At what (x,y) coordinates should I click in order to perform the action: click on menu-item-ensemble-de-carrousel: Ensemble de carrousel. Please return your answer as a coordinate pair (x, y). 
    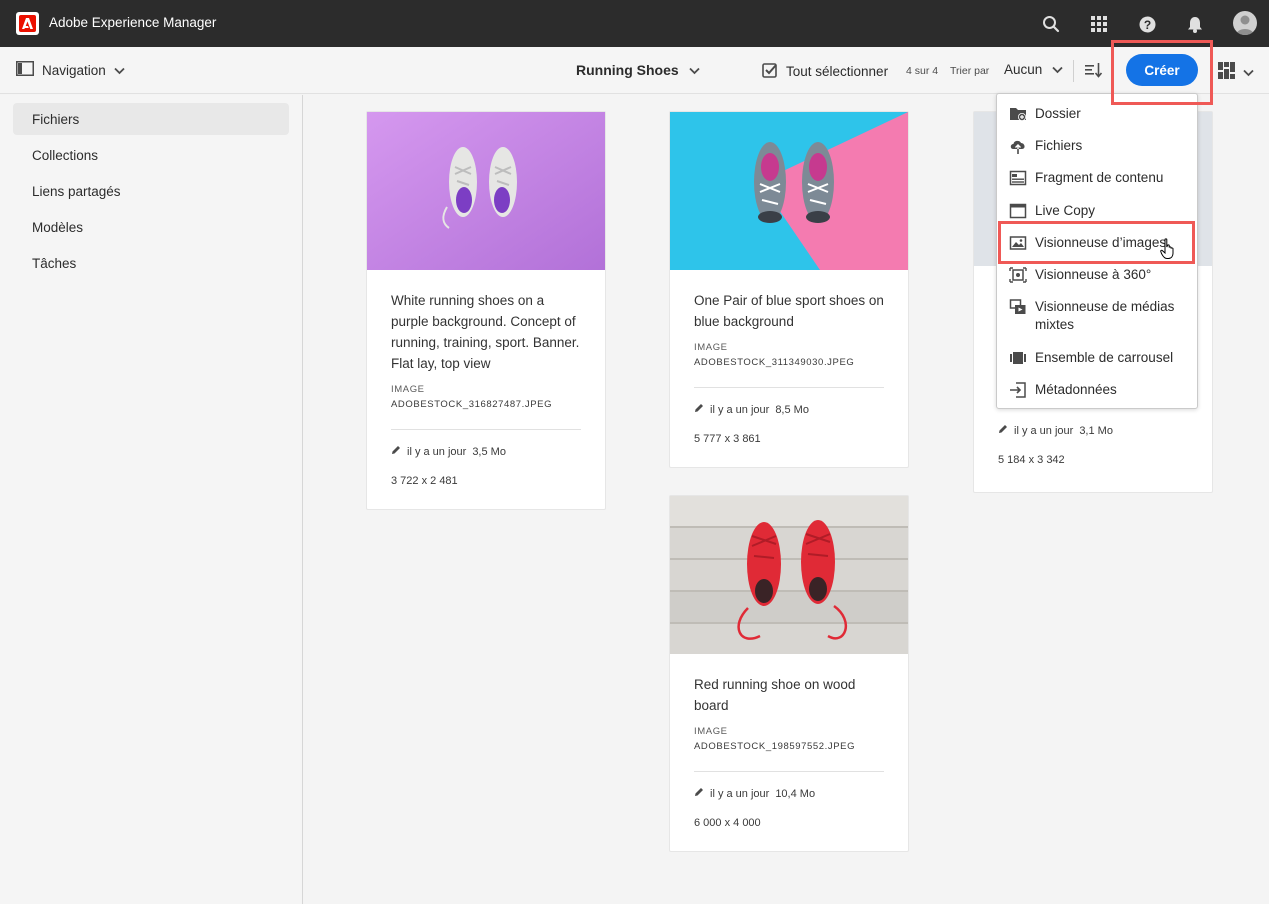
    Looking at the image, I should click on (1097, 358).